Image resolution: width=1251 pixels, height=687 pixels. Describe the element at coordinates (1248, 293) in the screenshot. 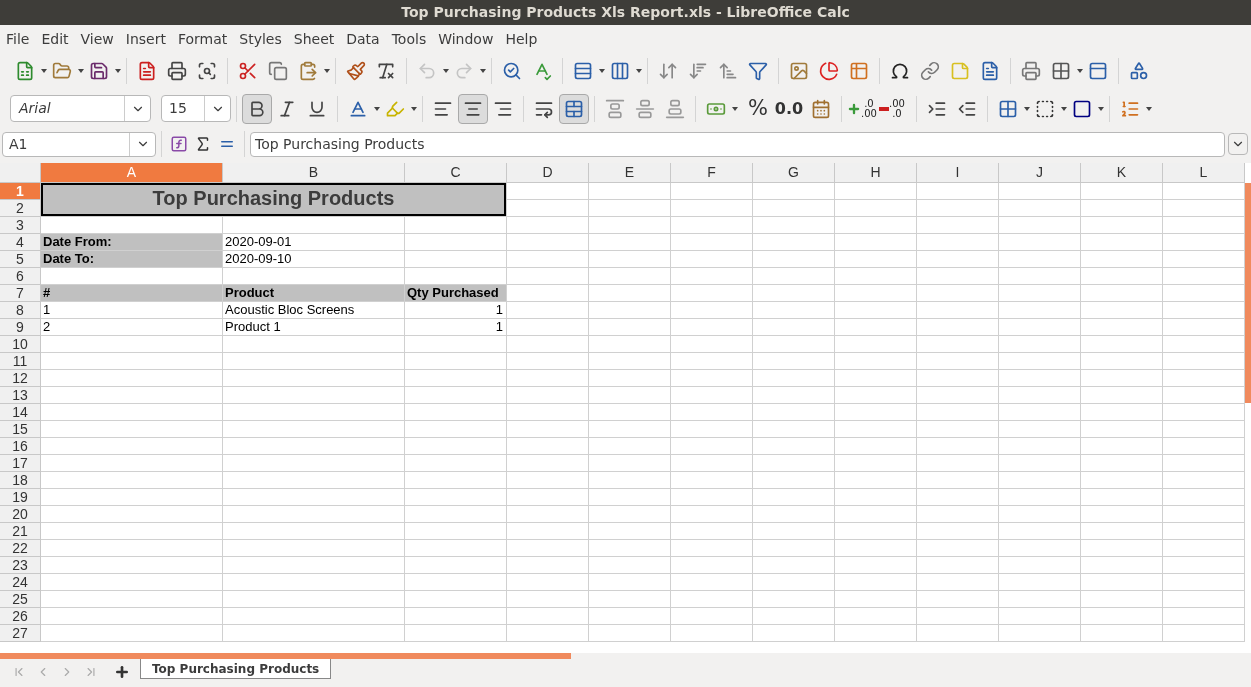

I see `vertical-scrollbar` at that location.